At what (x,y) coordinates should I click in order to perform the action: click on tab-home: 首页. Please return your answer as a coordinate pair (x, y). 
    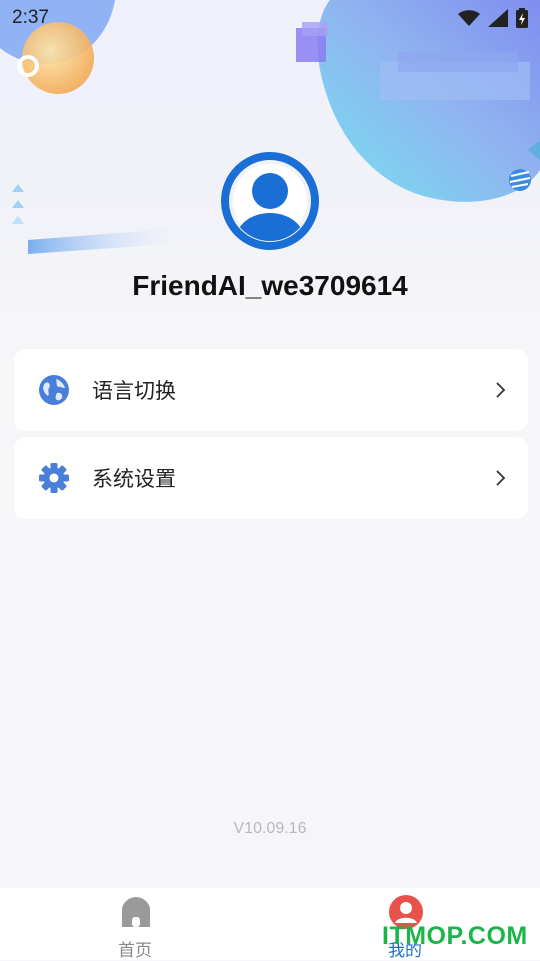
    Looking at the image, I should click on (135, 924).